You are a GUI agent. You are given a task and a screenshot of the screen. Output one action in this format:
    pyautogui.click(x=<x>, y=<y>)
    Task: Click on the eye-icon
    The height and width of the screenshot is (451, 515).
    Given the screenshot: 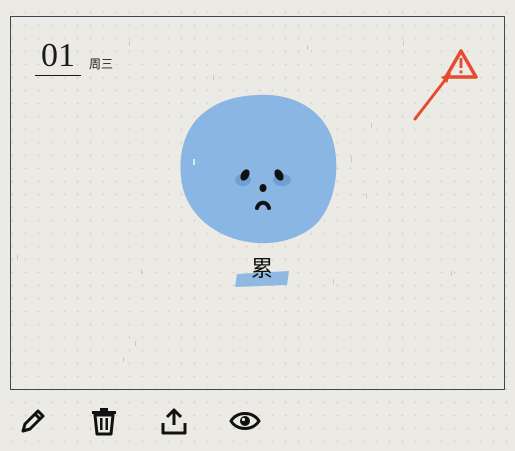 What is the action you would take?
    pyautogui.click(x=245, y=421)
    